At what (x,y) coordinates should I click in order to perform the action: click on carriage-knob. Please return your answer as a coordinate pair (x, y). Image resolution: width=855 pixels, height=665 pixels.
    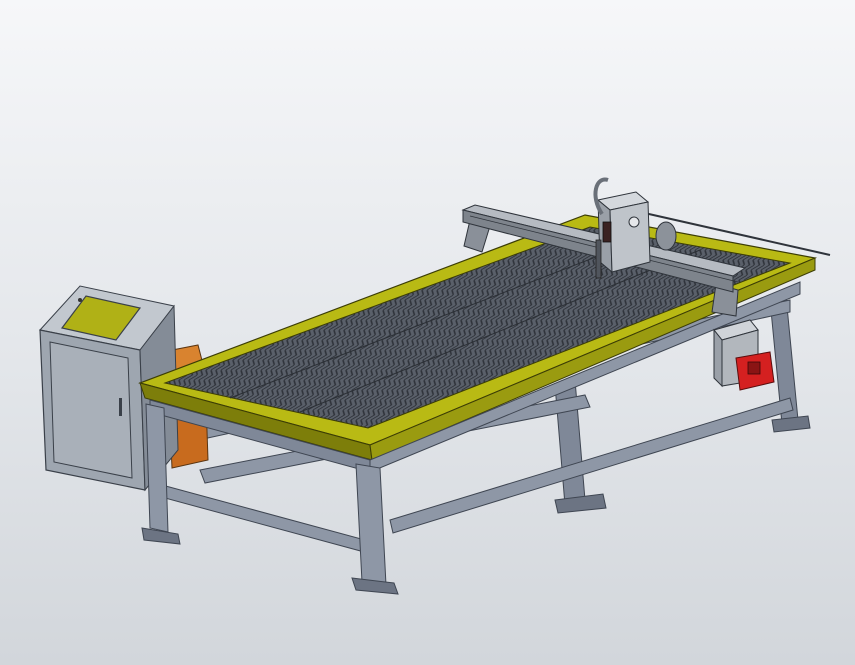
    Looking at the image, I should click on (634, 222).